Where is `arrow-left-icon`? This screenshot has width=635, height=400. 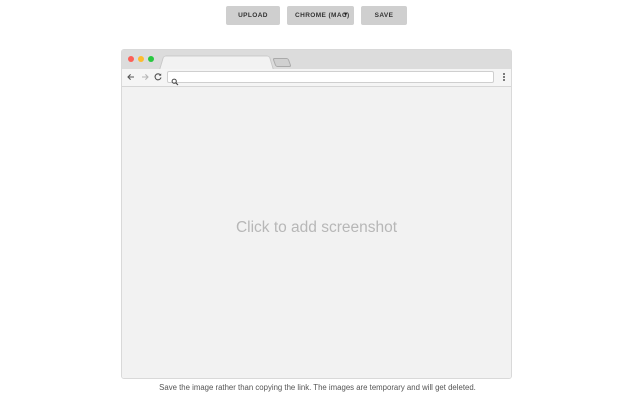
arrow-left-icon is located at coordinates (131, 77).